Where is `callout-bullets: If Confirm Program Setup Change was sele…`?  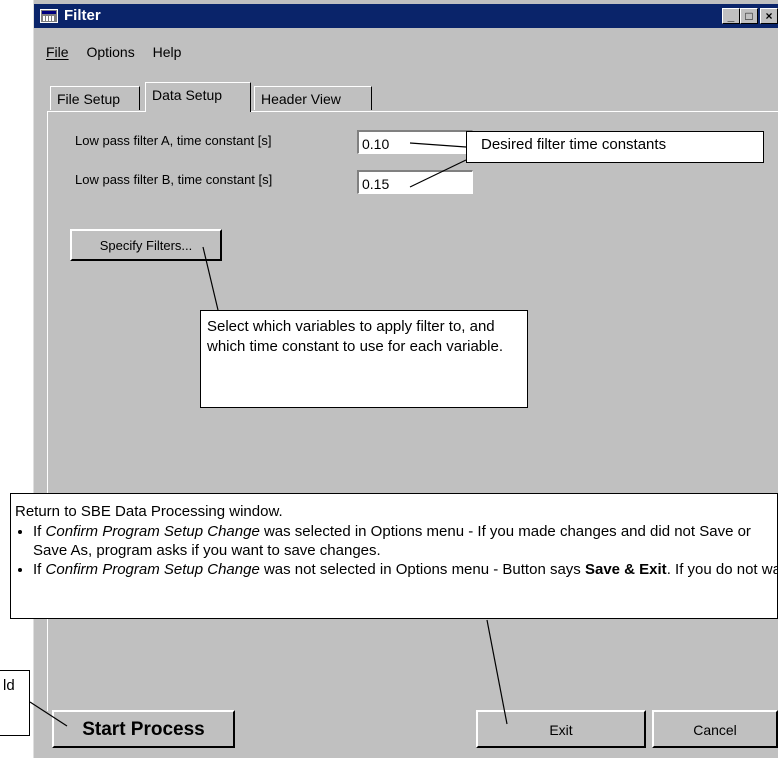
callout-bullets: If Confirm Program Setup Change was sele… is located at coordinates (396, 550).